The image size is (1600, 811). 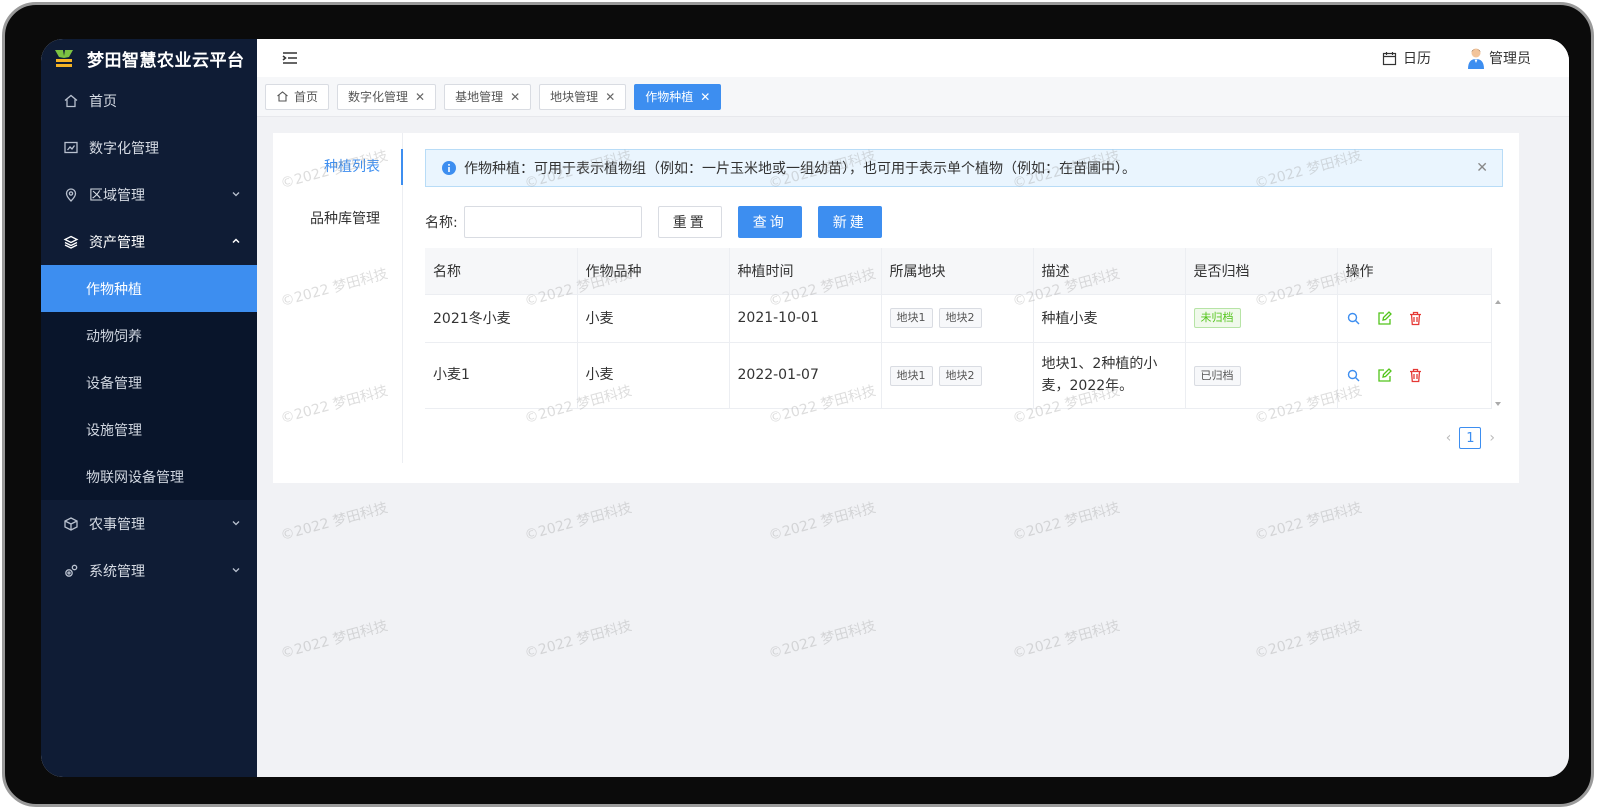 What do you see at coordinates (71, 571) in the screenshot?
I see `gears-icon` at bounding box center [71, 571].